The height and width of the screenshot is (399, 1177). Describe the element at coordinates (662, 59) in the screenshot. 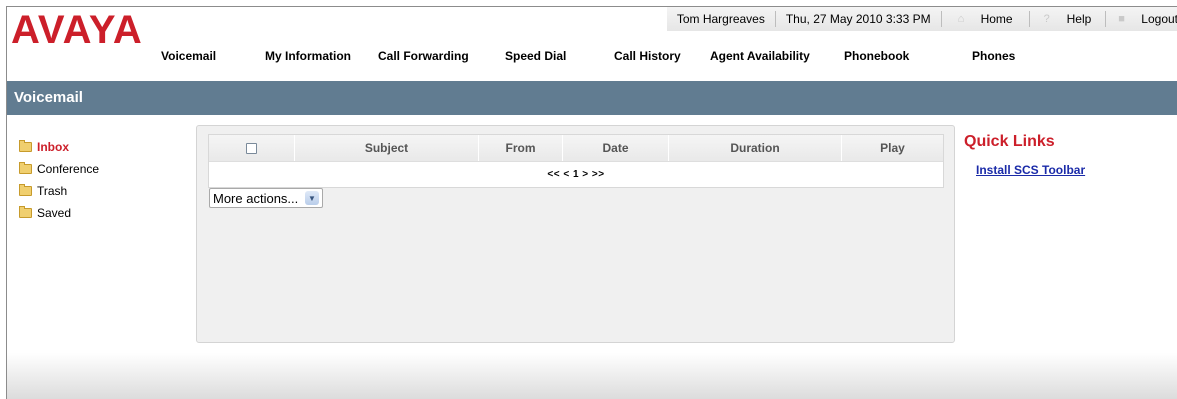

I see `nav-item-call-history: Call History` at that location.